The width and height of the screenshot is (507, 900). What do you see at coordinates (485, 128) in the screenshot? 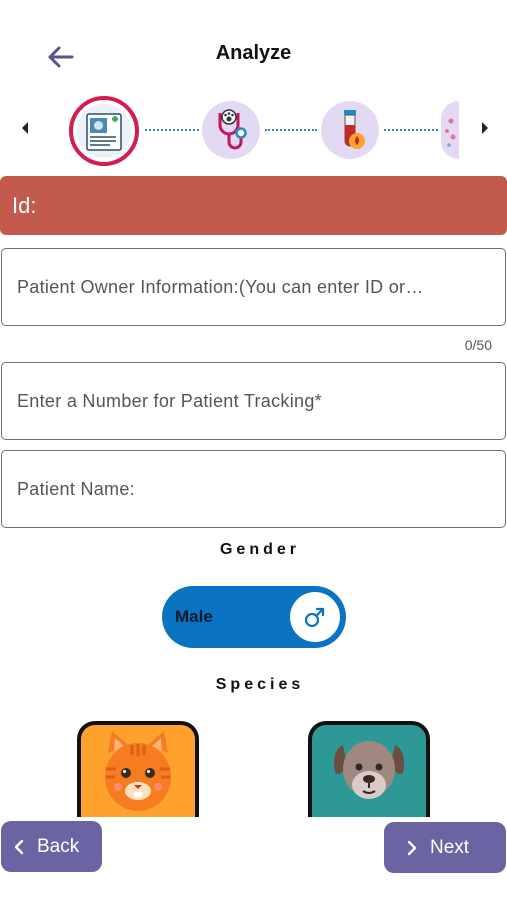
I see `scroll-right-icon` at bounding box center [485, 128].